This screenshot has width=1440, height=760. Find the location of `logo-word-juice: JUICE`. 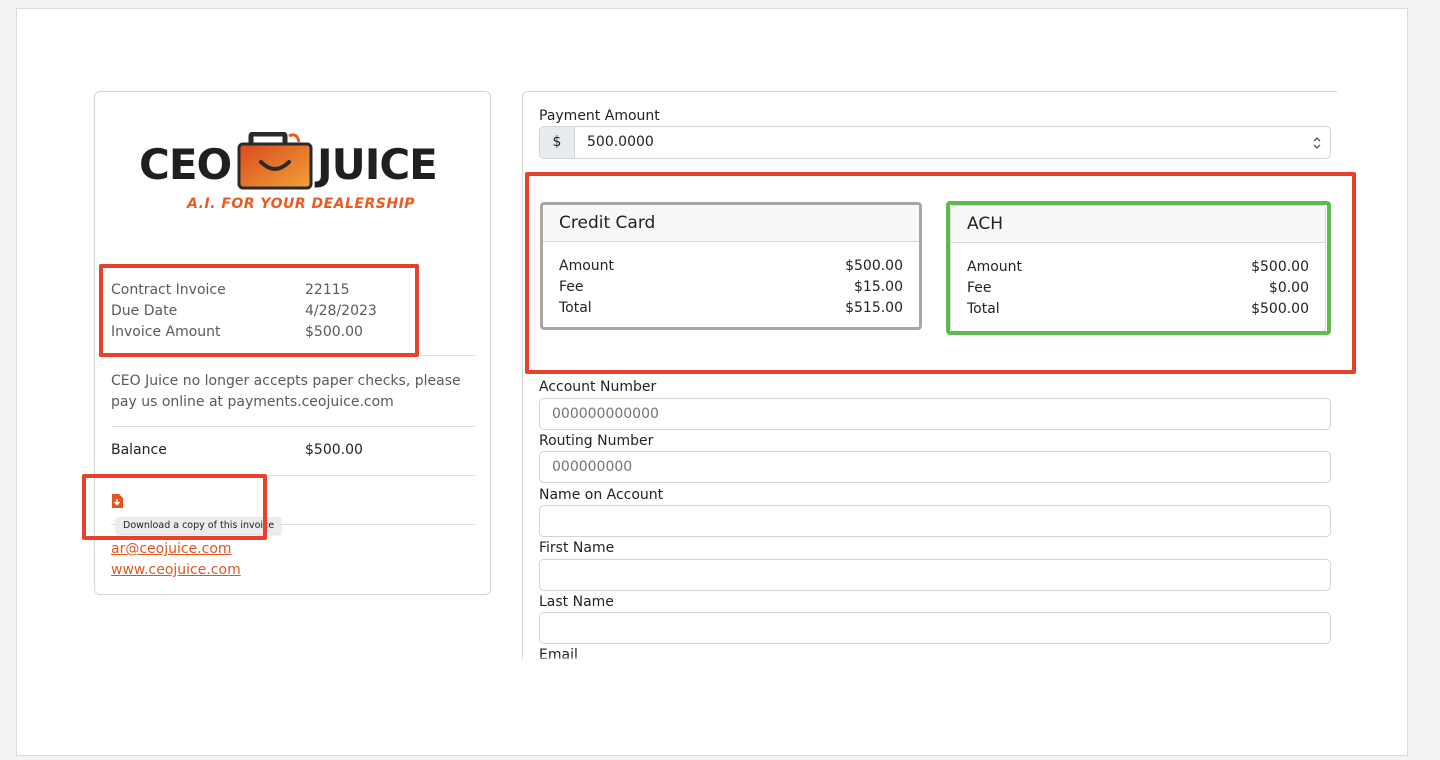

logo-word-juice: JUICE is located at coordinates (377, 164).